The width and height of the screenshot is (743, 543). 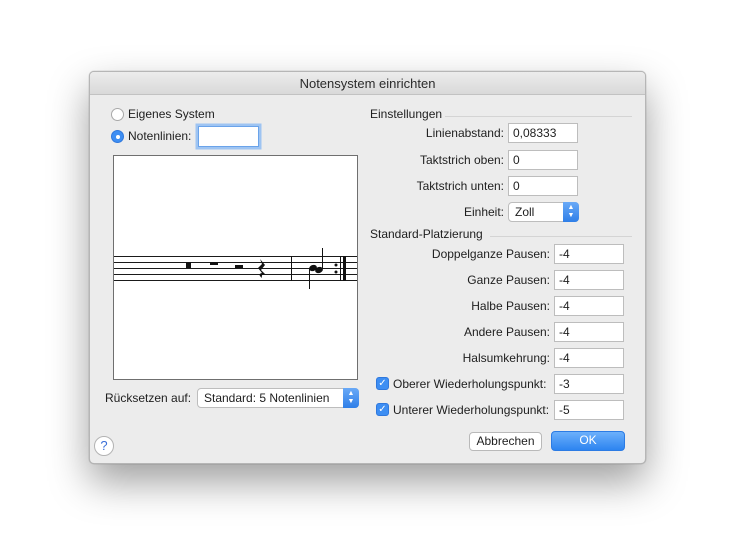 What do you see at coordinates (344, 268) in the screenshot?
I see `repeat-thick-barline` at bounding box center [344, 268].